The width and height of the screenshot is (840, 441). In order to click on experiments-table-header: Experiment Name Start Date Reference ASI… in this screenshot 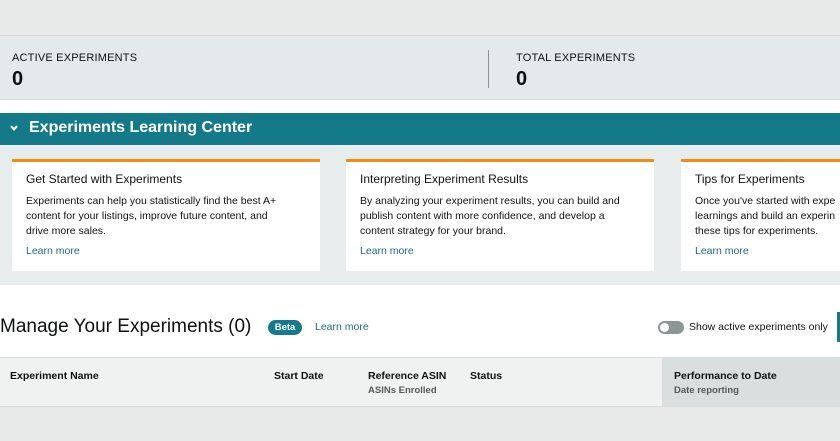, I will do `click(420, 382)`.